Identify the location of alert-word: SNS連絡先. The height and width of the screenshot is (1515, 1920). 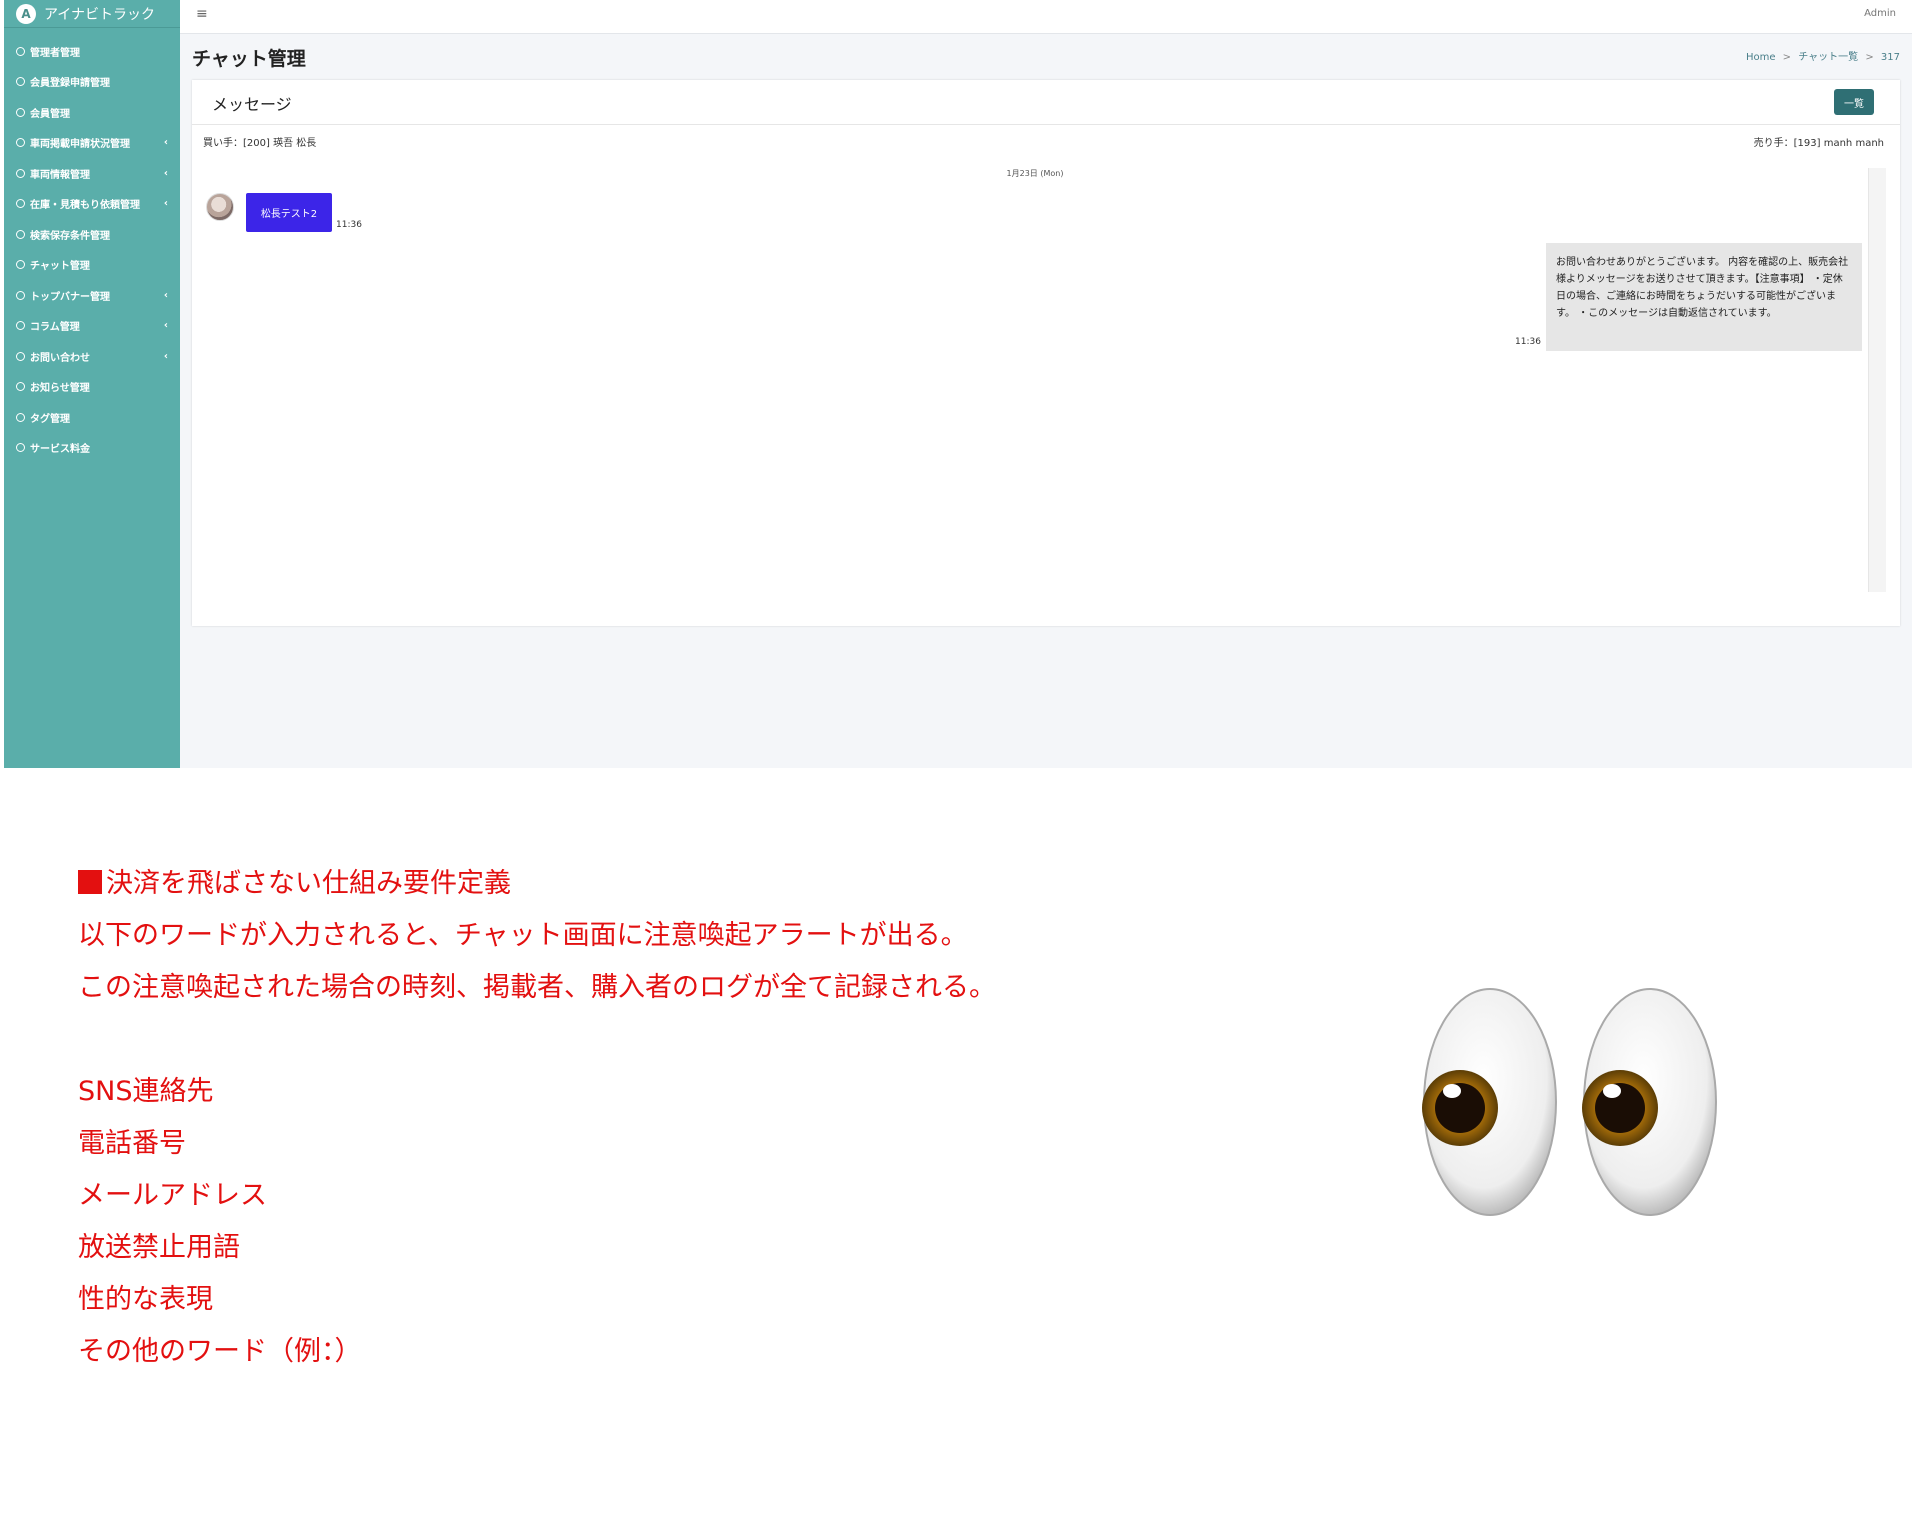
(146, 1091).